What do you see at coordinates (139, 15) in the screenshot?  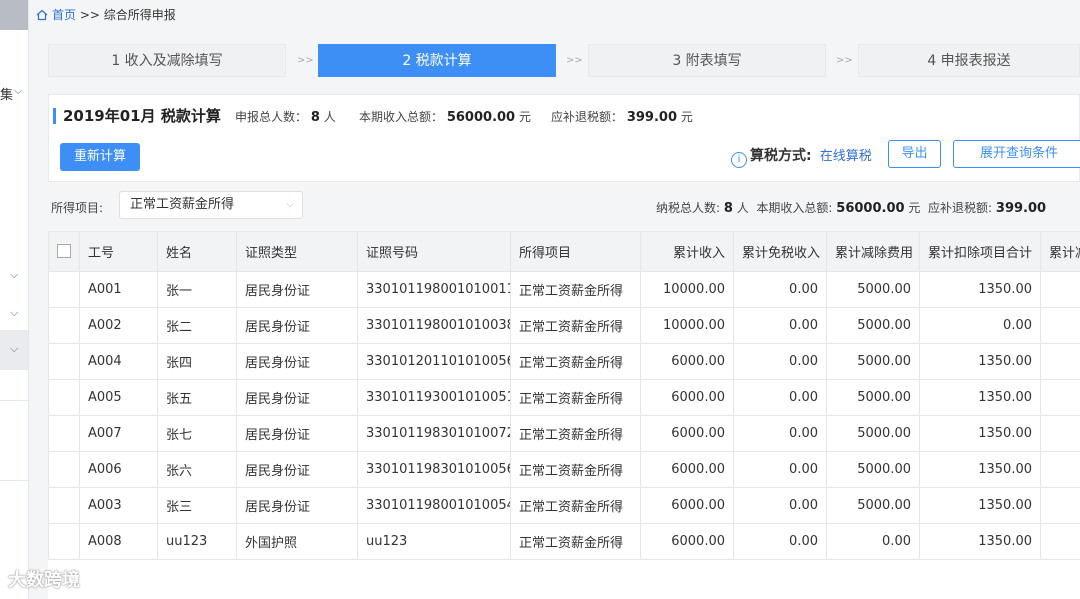 I see `breadcrumb-current: 综合所得申报` at bounding box center [139, 15].